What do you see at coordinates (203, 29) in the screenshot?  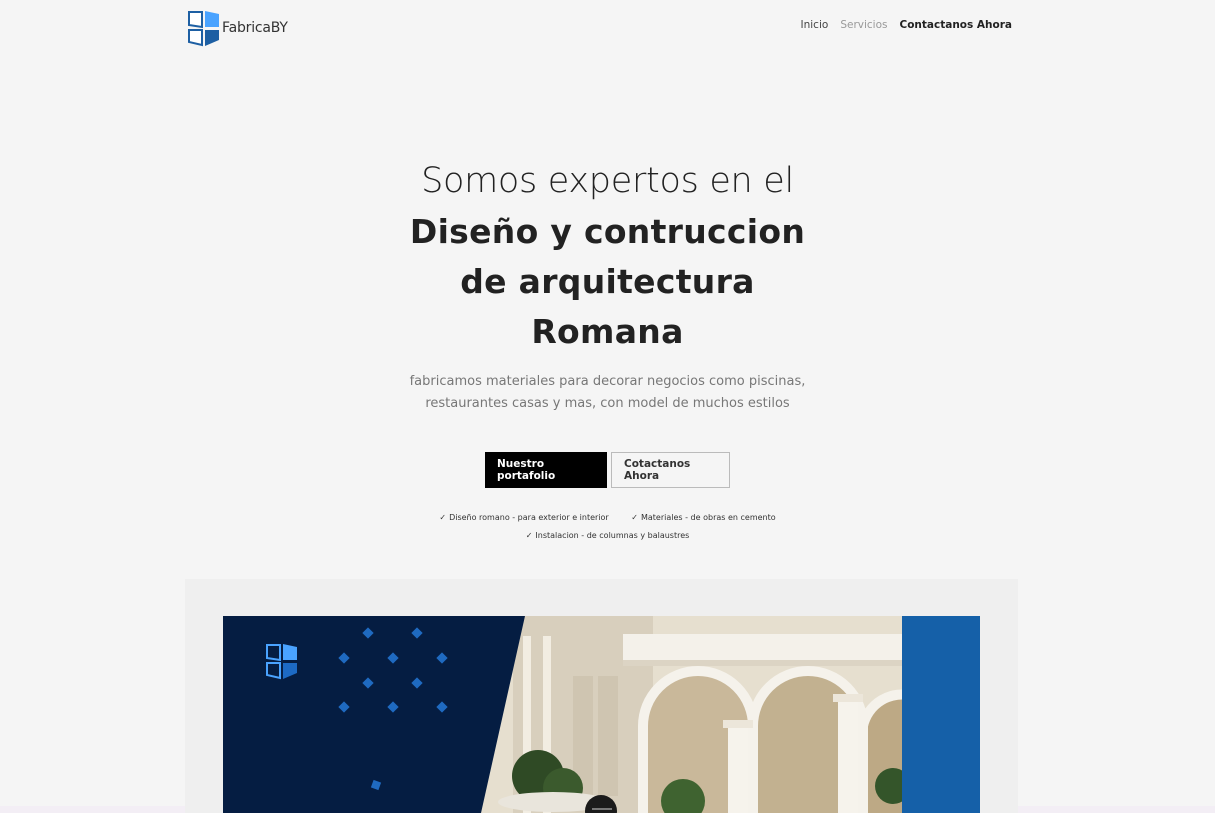 I see `cube-logo-icon` at bounding box center [203, 29].